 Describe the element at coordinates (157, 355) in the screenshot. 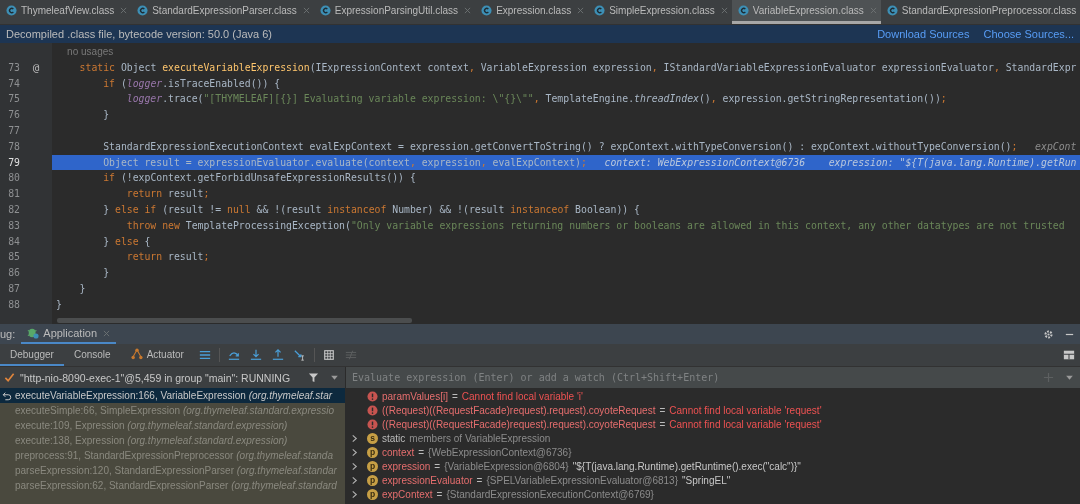

I see `debug-tab: Actuator` at that location.